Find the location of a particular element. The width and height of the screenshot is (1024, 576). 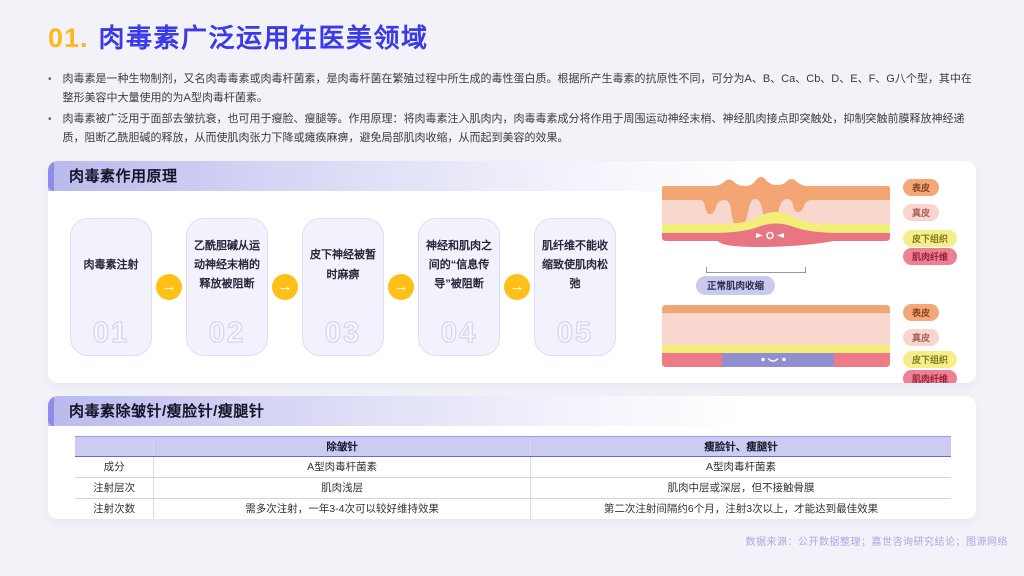

skin-diagram-normal: 表皮 真皮 皮下组织 肌肉纤维 is located at coordinates (818, 220).